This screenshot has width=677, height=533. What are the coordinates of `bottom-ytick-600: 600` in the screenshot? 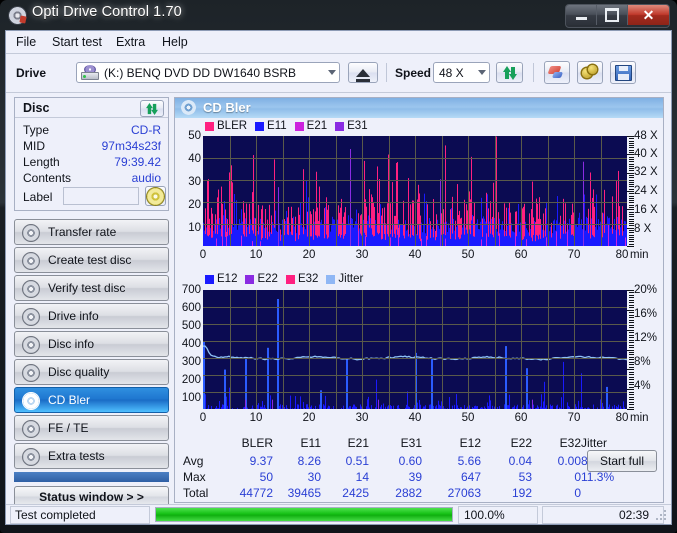 It's located at (191, 308).